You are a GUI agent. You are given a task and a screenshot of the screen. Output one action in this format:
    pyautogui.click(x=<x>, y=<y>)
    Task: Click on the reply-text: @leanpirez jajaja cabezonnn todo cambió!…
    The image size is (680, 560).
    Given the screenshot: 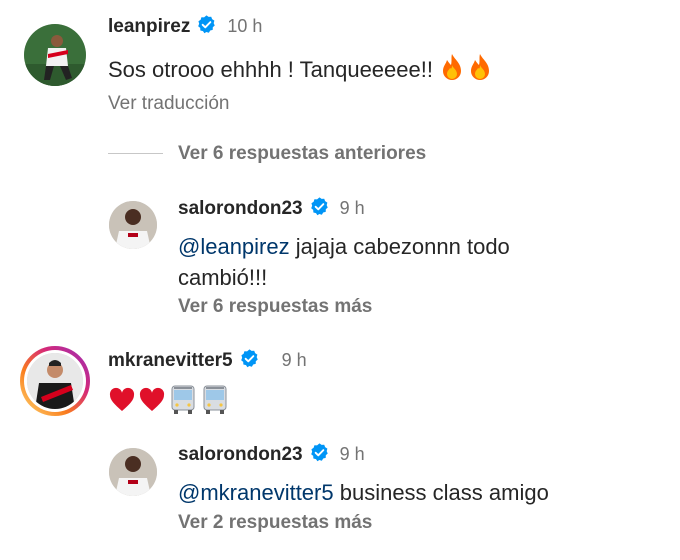 What is the action you would take?
    pyautogui.click(x=344, y=262)
    